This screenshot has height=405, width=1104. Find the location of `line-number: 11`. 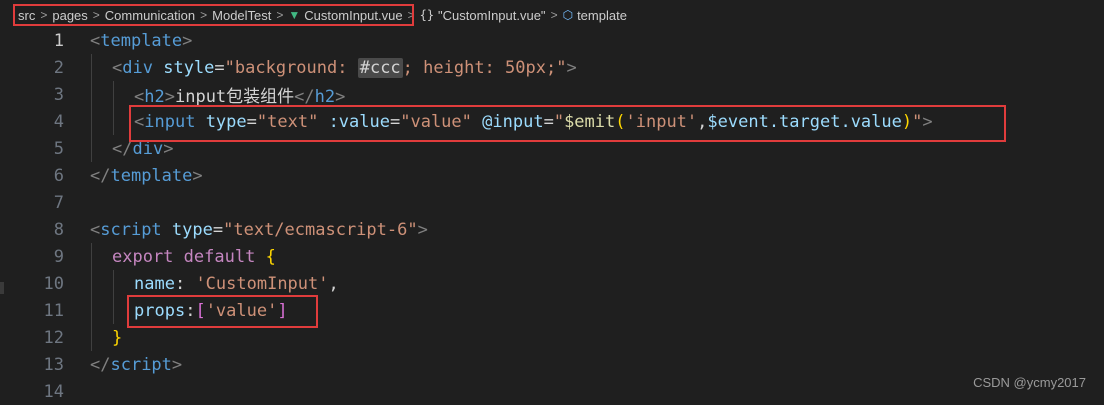

line-number: 11 is located at coordinates (53, 310).